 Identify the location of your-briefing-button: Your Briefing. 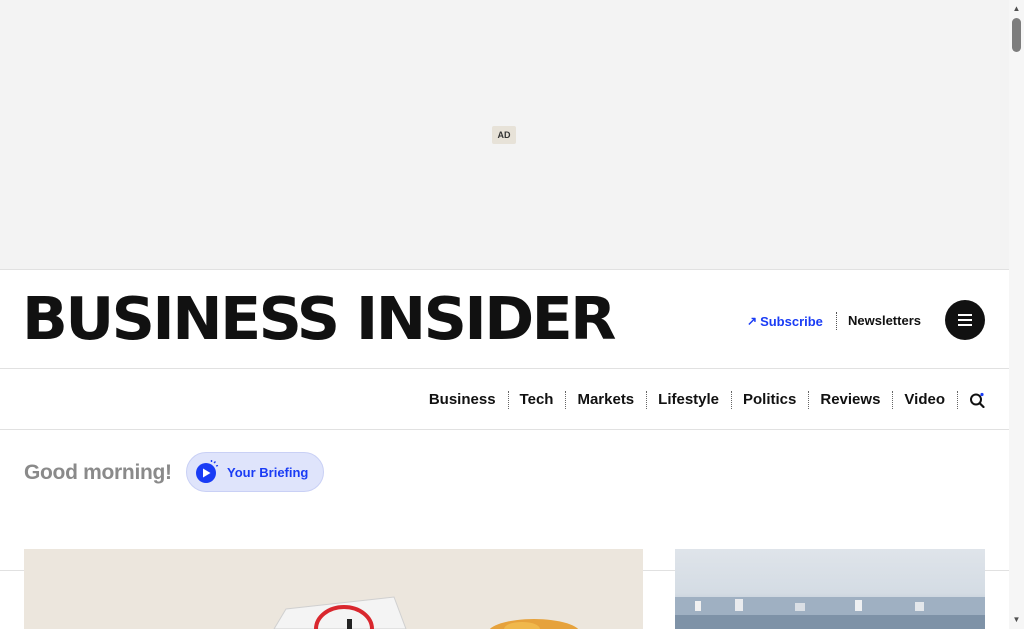
(255, 472).